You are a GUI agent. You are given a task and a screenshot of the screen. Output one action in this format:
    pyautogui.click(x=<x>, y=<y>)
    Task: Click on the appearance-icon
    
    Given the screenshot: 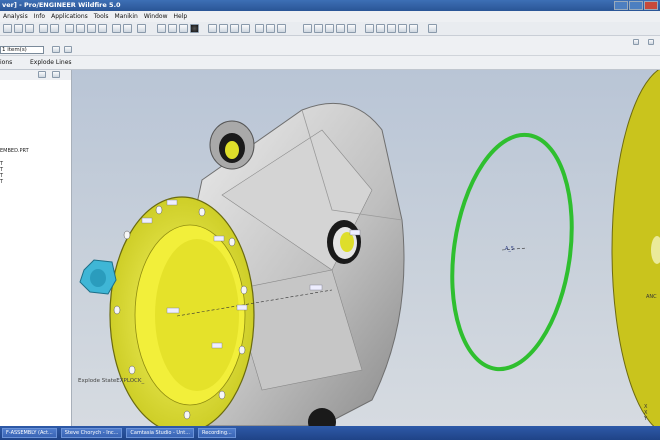 What is the action you would take?
    pyautogui.click(x=194, y=28)
    